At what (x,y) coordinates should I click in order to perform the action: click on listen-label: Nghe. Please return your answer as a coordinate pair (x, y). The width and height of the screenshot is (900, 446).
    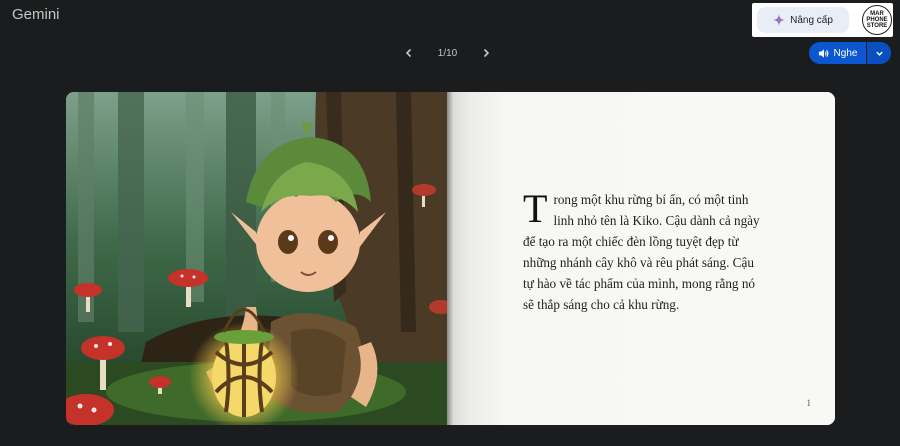
    Looking at the image, I should click on (845, 53).